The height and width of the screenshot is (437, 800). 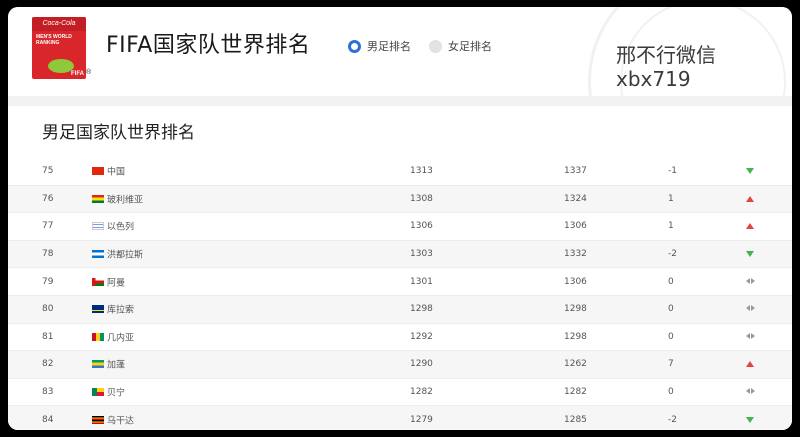 I want to click on team-name-link: 乌干达, so click(x=120, y=419).